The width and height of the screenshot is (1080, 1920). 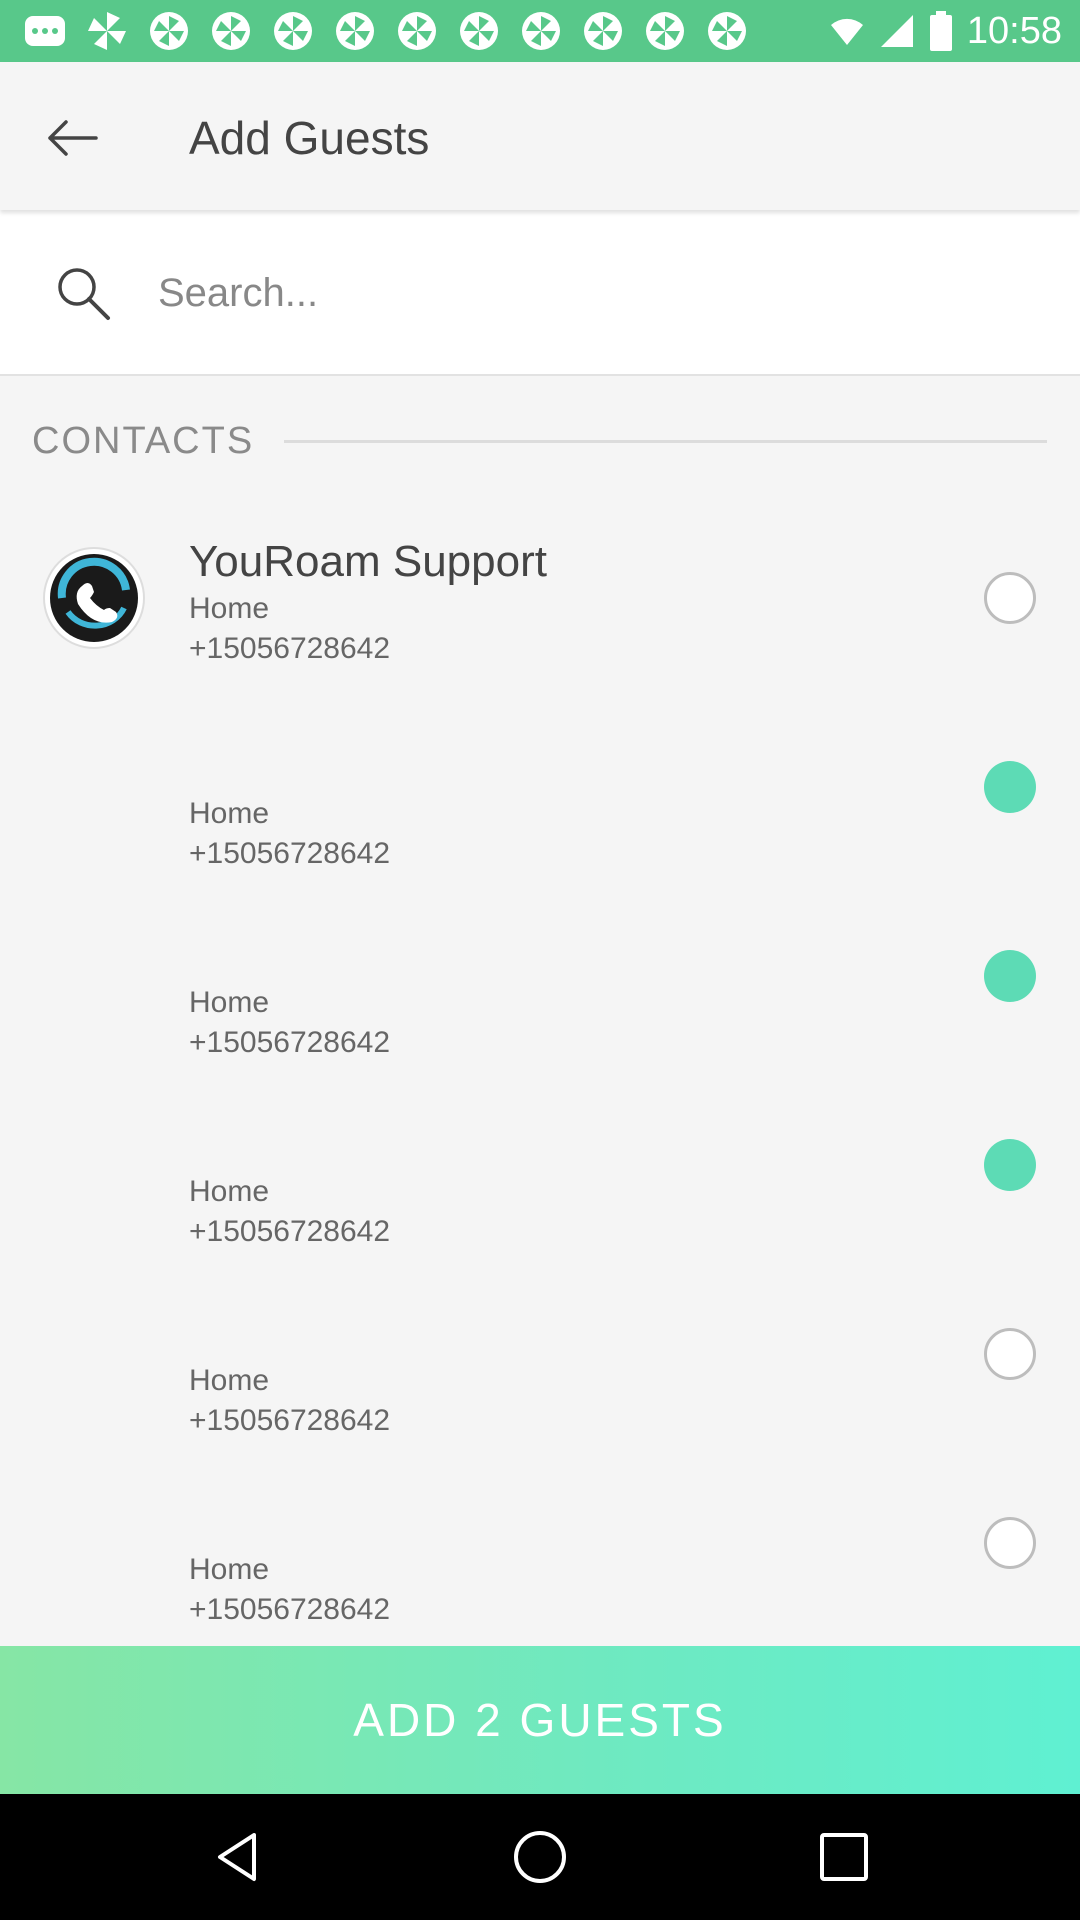 I want to click on youroam-logo-icon, so click(x=94, y=598).